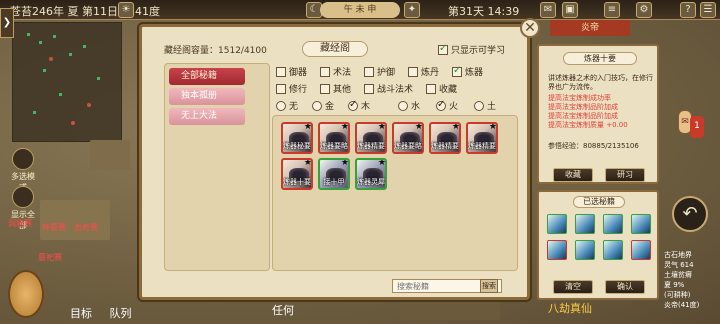  Describe the element at coordinates (565, 146) in the screenshot. I see `exp-label: 参悟经验：` at that location.